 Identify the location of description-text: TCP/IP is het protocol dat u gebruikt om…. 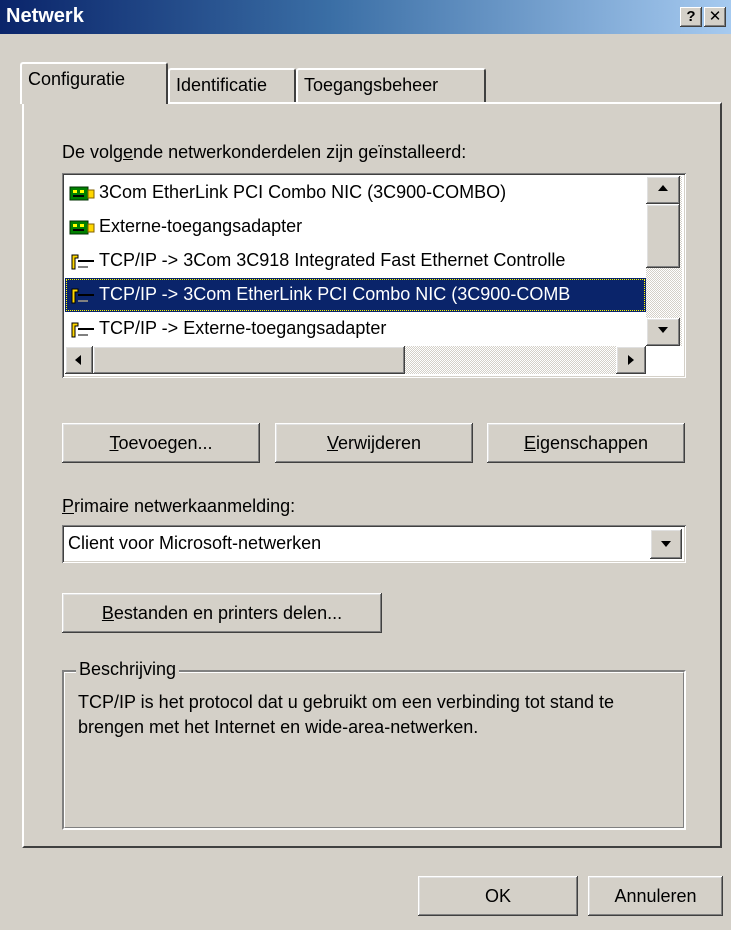
(346, 714).